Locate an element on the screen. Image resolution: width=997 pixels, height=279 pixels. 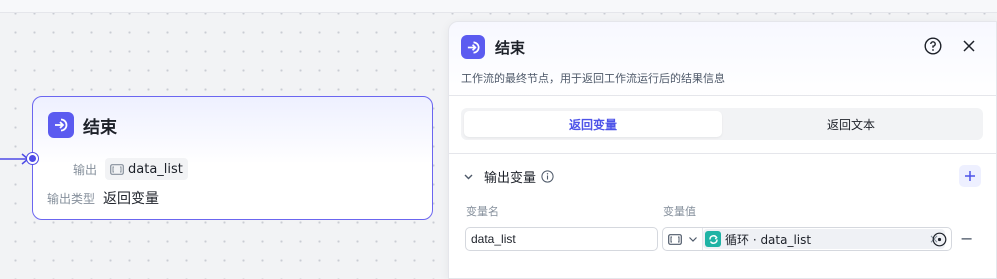
close-icon is located at coordinates (969, 46).